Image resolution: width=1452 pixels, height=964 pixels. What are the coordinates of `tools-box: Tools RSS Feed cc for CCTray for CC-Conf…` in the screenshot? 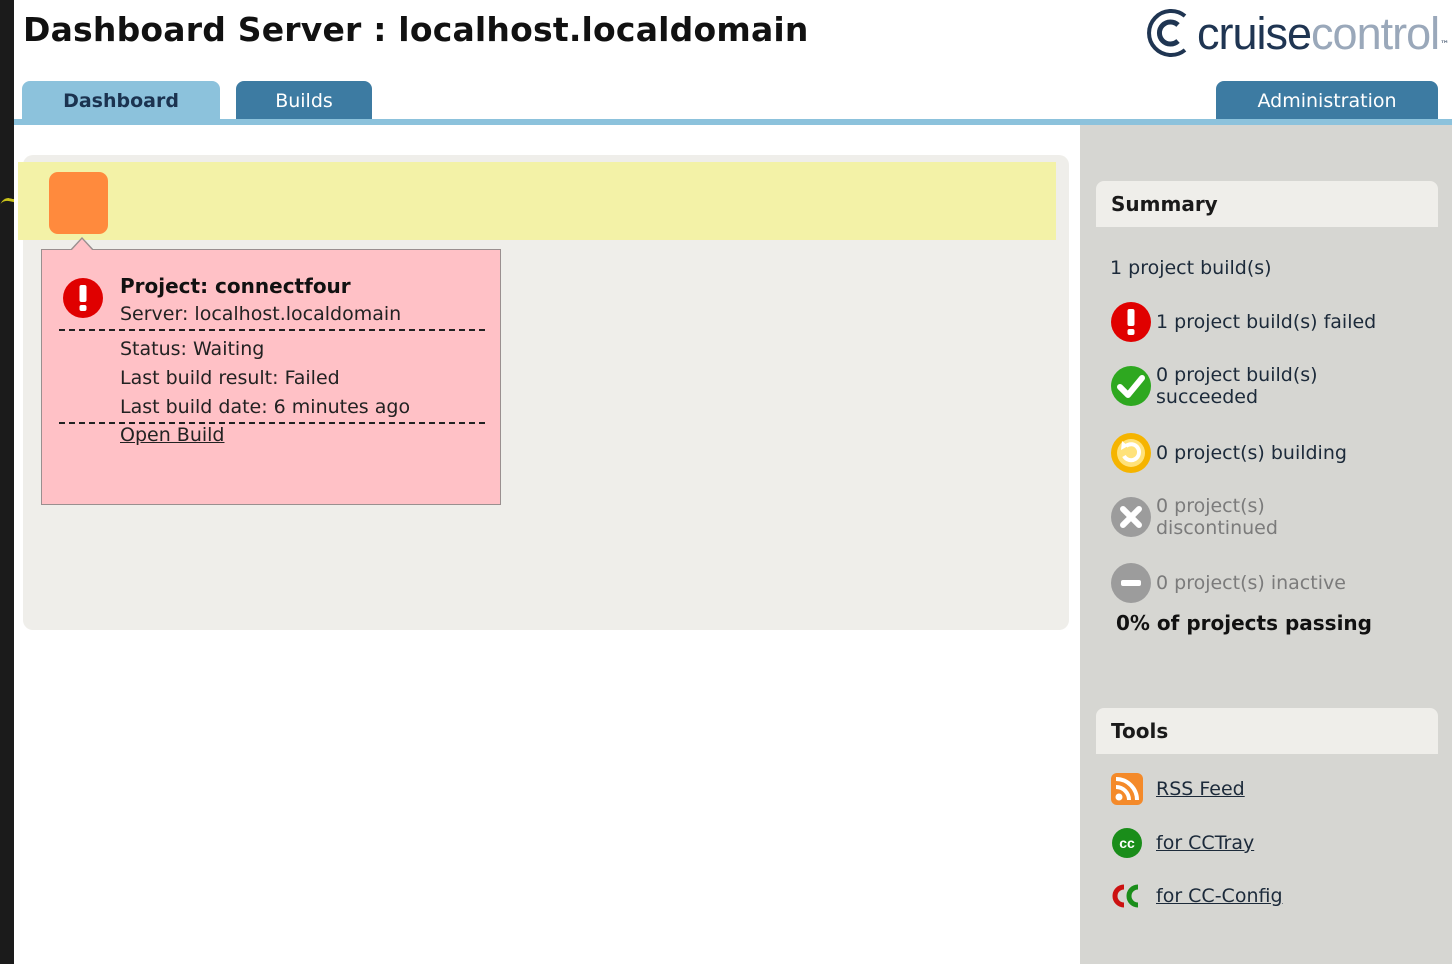 It's located at (1267, 827).